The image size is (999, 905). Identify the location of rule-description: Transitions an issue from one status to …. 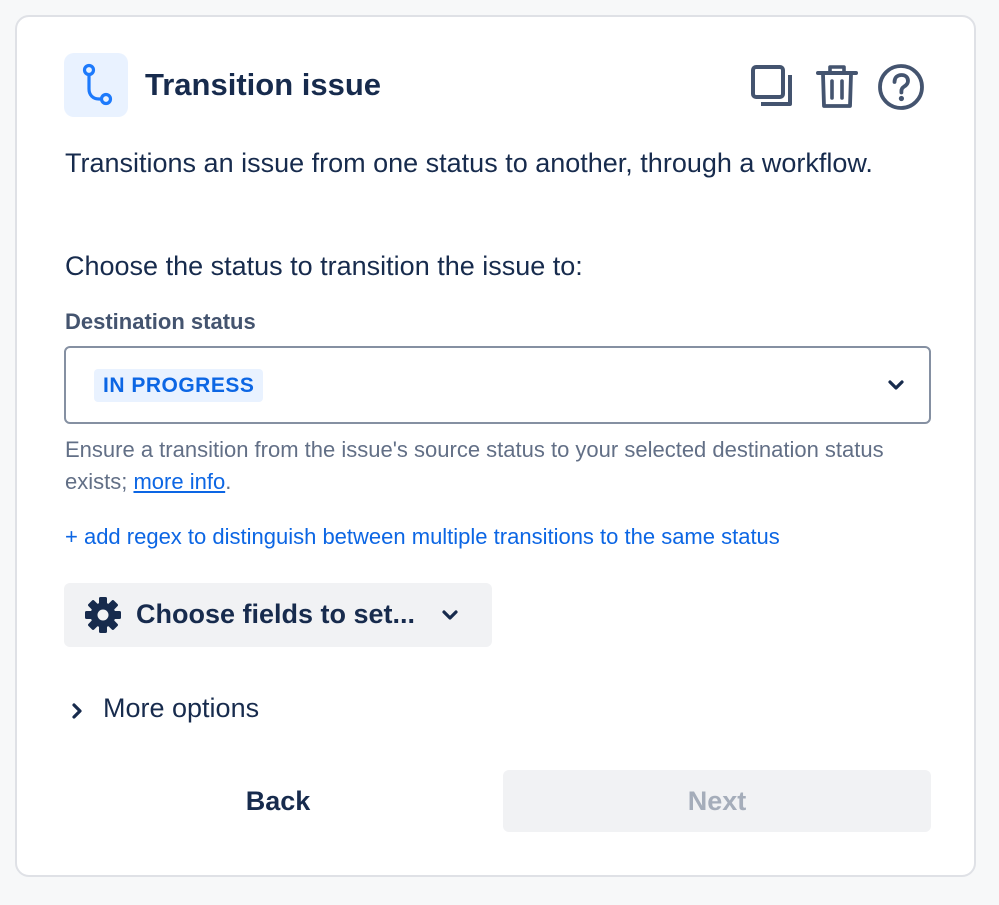
(469, 163).